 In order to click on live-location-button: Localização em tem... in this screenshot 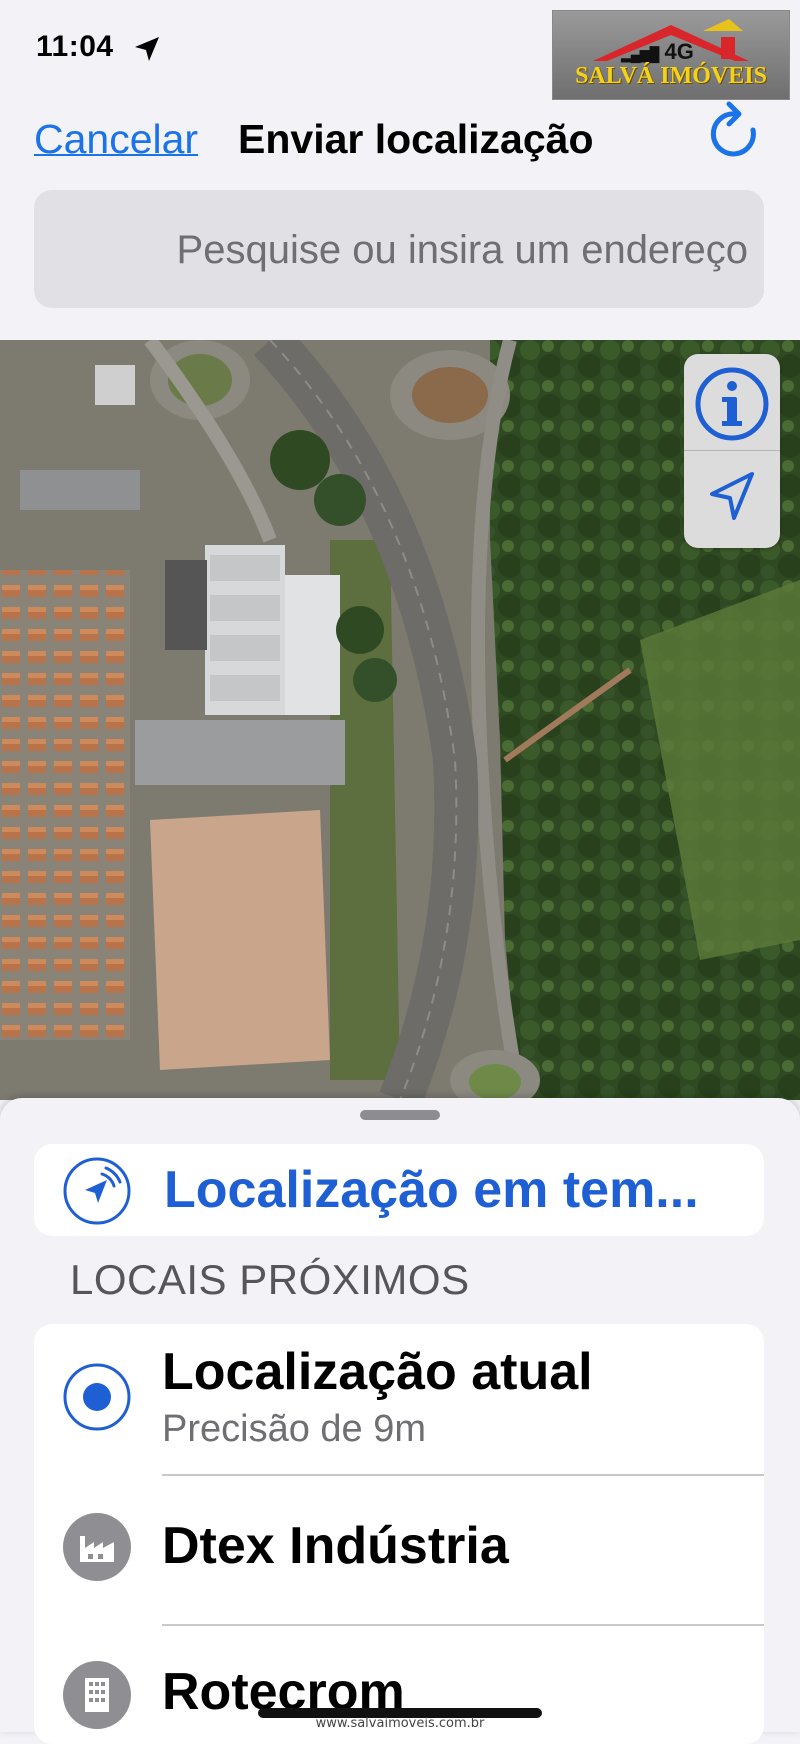, I will do `click(399, 1190)`.